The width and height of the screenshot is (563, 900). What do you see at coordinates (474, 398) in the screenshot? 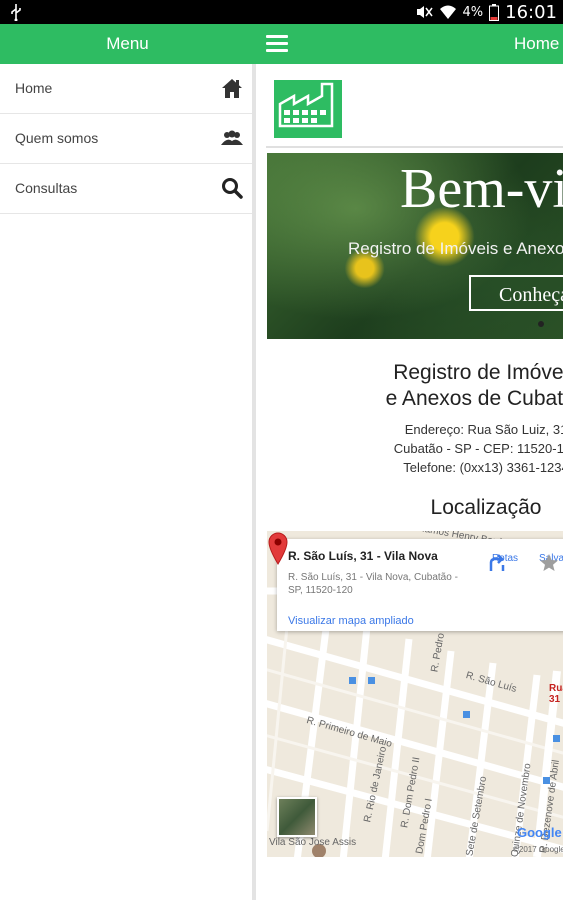
I see `office-title-line2: e Anexos de Cubatão` at bounding box center [474, 398].